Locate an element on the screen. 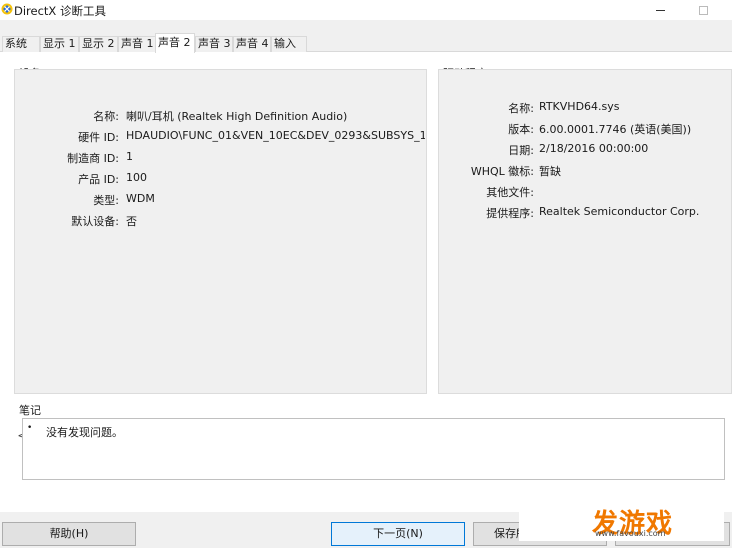 This screenshot has width=732, height=548. field-value: RTKVHD64.sys is located at coordinates (579, 106).